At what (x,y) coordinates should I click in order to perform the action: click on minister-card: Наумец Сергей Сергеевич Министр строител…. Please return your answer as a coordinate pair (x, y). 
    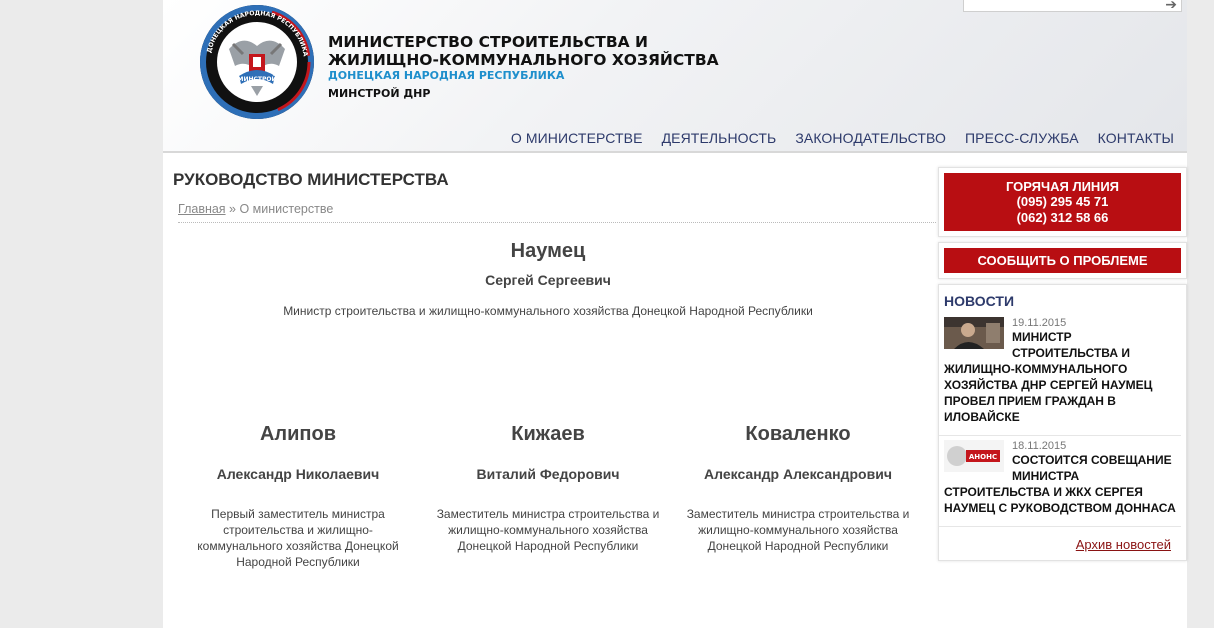
    Looking at the image, I should click on (548, 279).